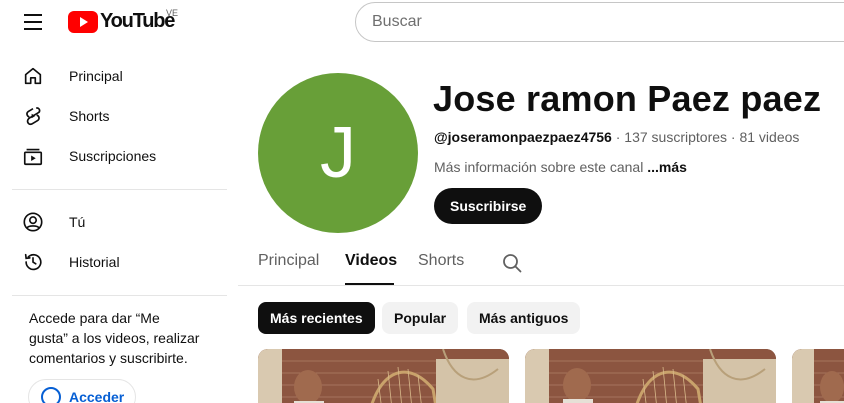 This screenshot has height=403, width=844. Describe the element at coordinates (608, 22) in the screenshot. I see `search-input` at that location.